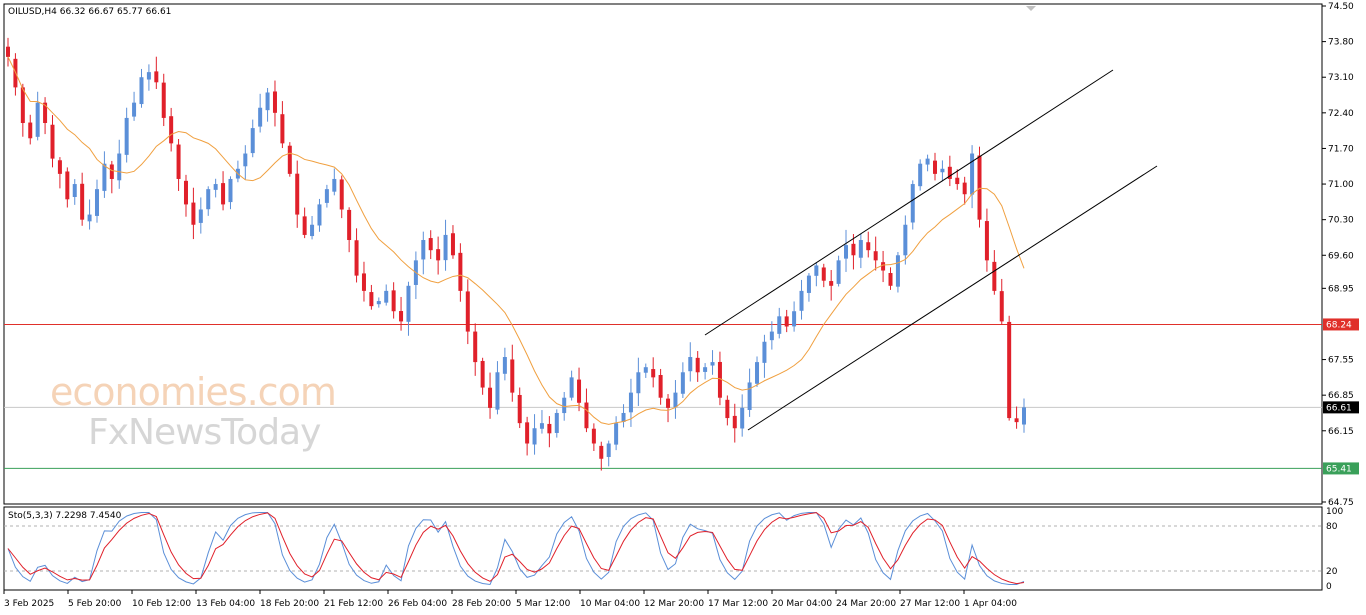  I want to click on x-tick-label: 21 Feb 12:00, so click(353, 604).